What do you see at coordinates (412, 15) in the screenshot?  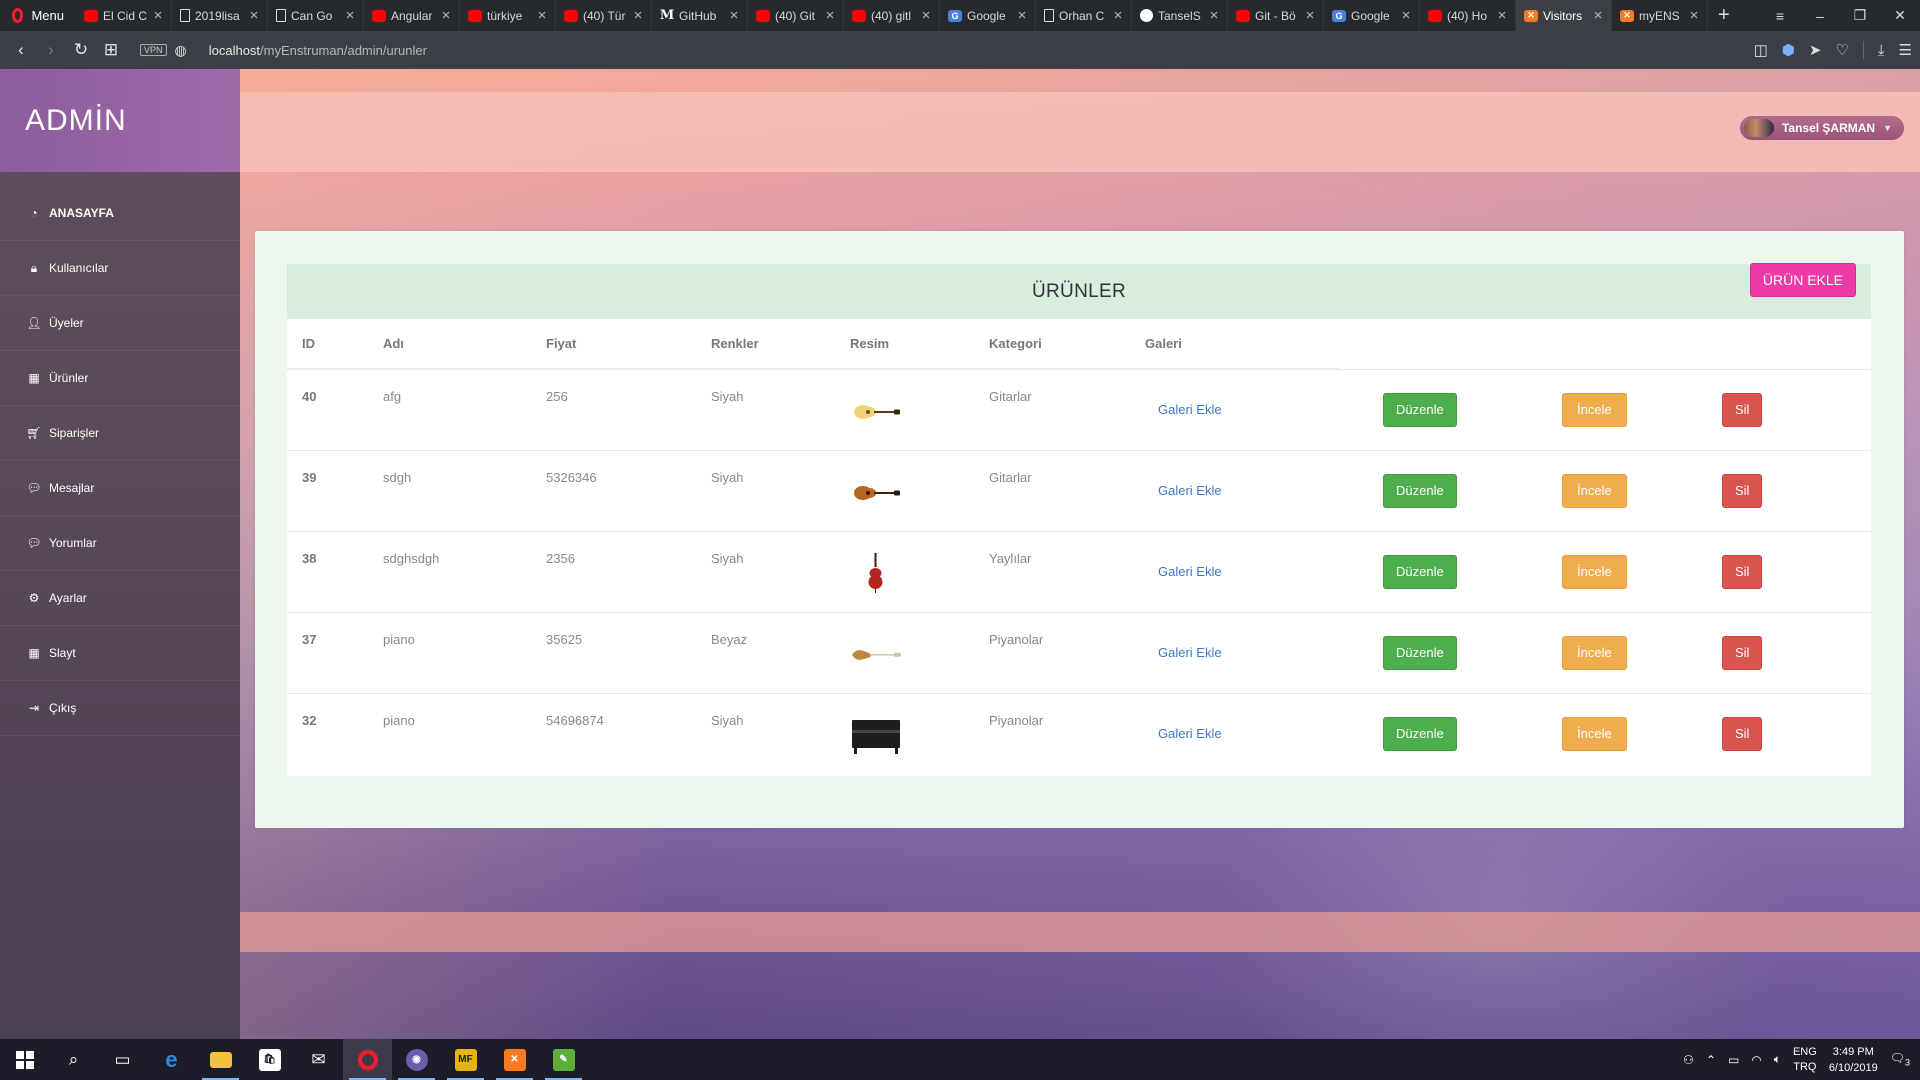 I see `browser-tab: Angular ×` at bounding box center [412, 15].